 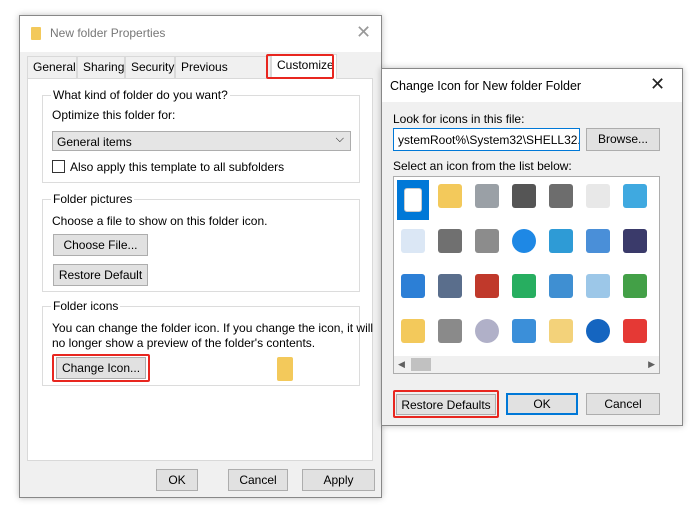 I want to click on green-arrow-icon, so click(x=635, y=286).